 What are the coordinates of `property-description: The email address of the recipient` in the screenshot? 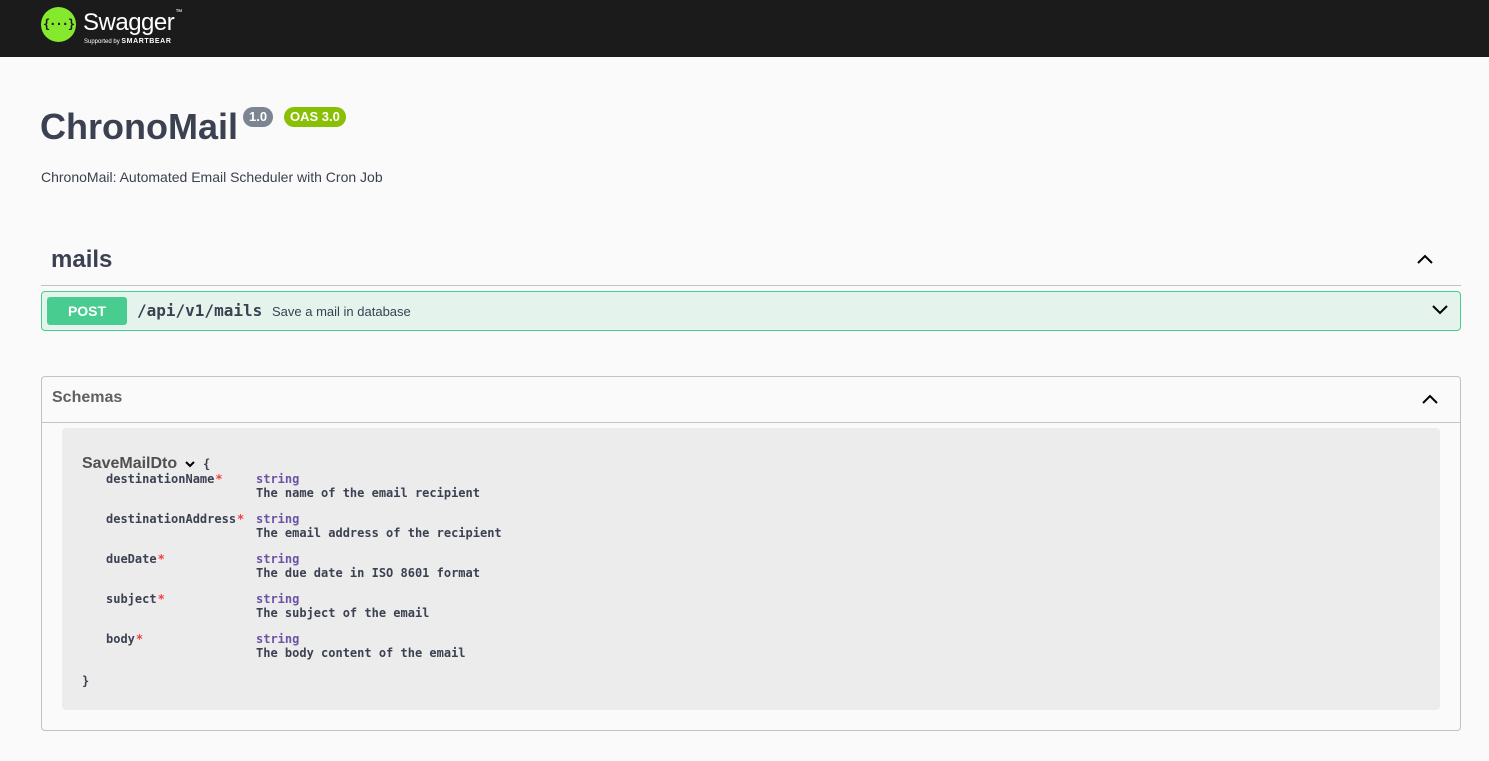 It's located at (379, 533).